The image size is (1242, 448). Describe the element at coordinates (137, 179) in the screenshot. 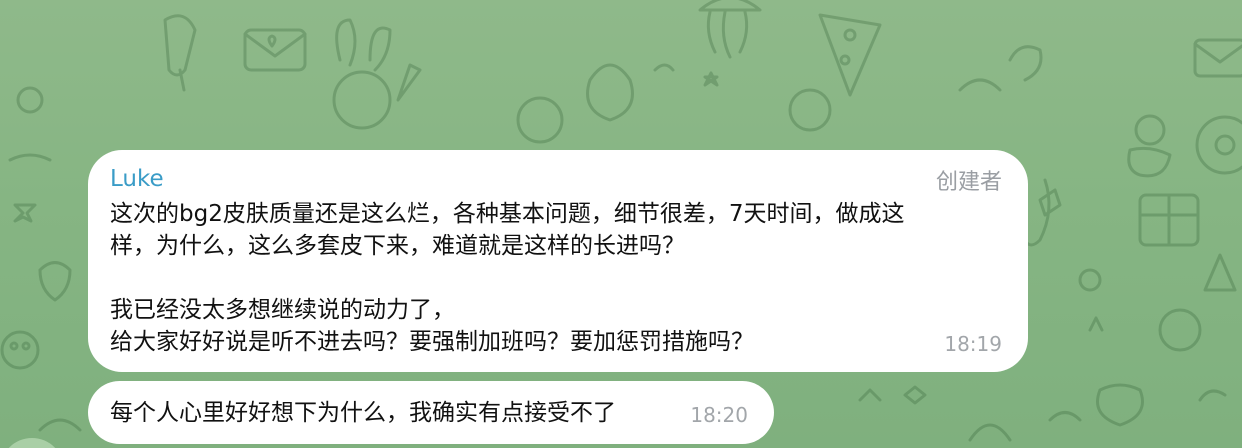

I see `sender-name: Luke` at that location.